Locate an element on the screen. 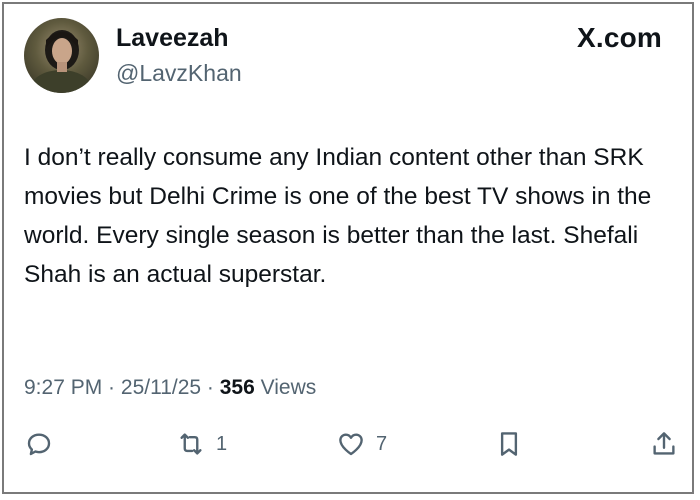 The image size is (700, 500). like-count: 7 is located at coordinates (382, 443).